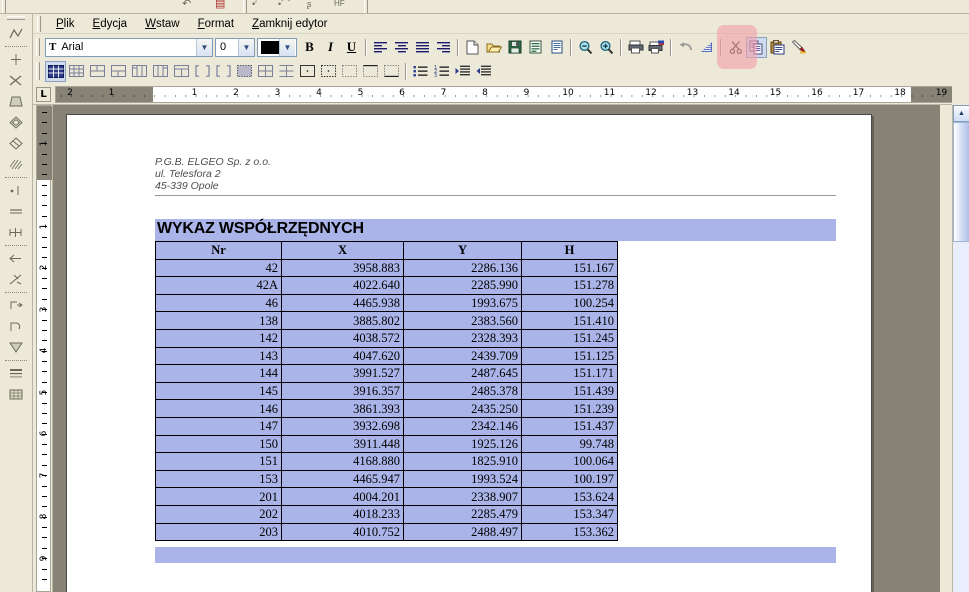  I want to click on new-document-button, so click(472, 47).